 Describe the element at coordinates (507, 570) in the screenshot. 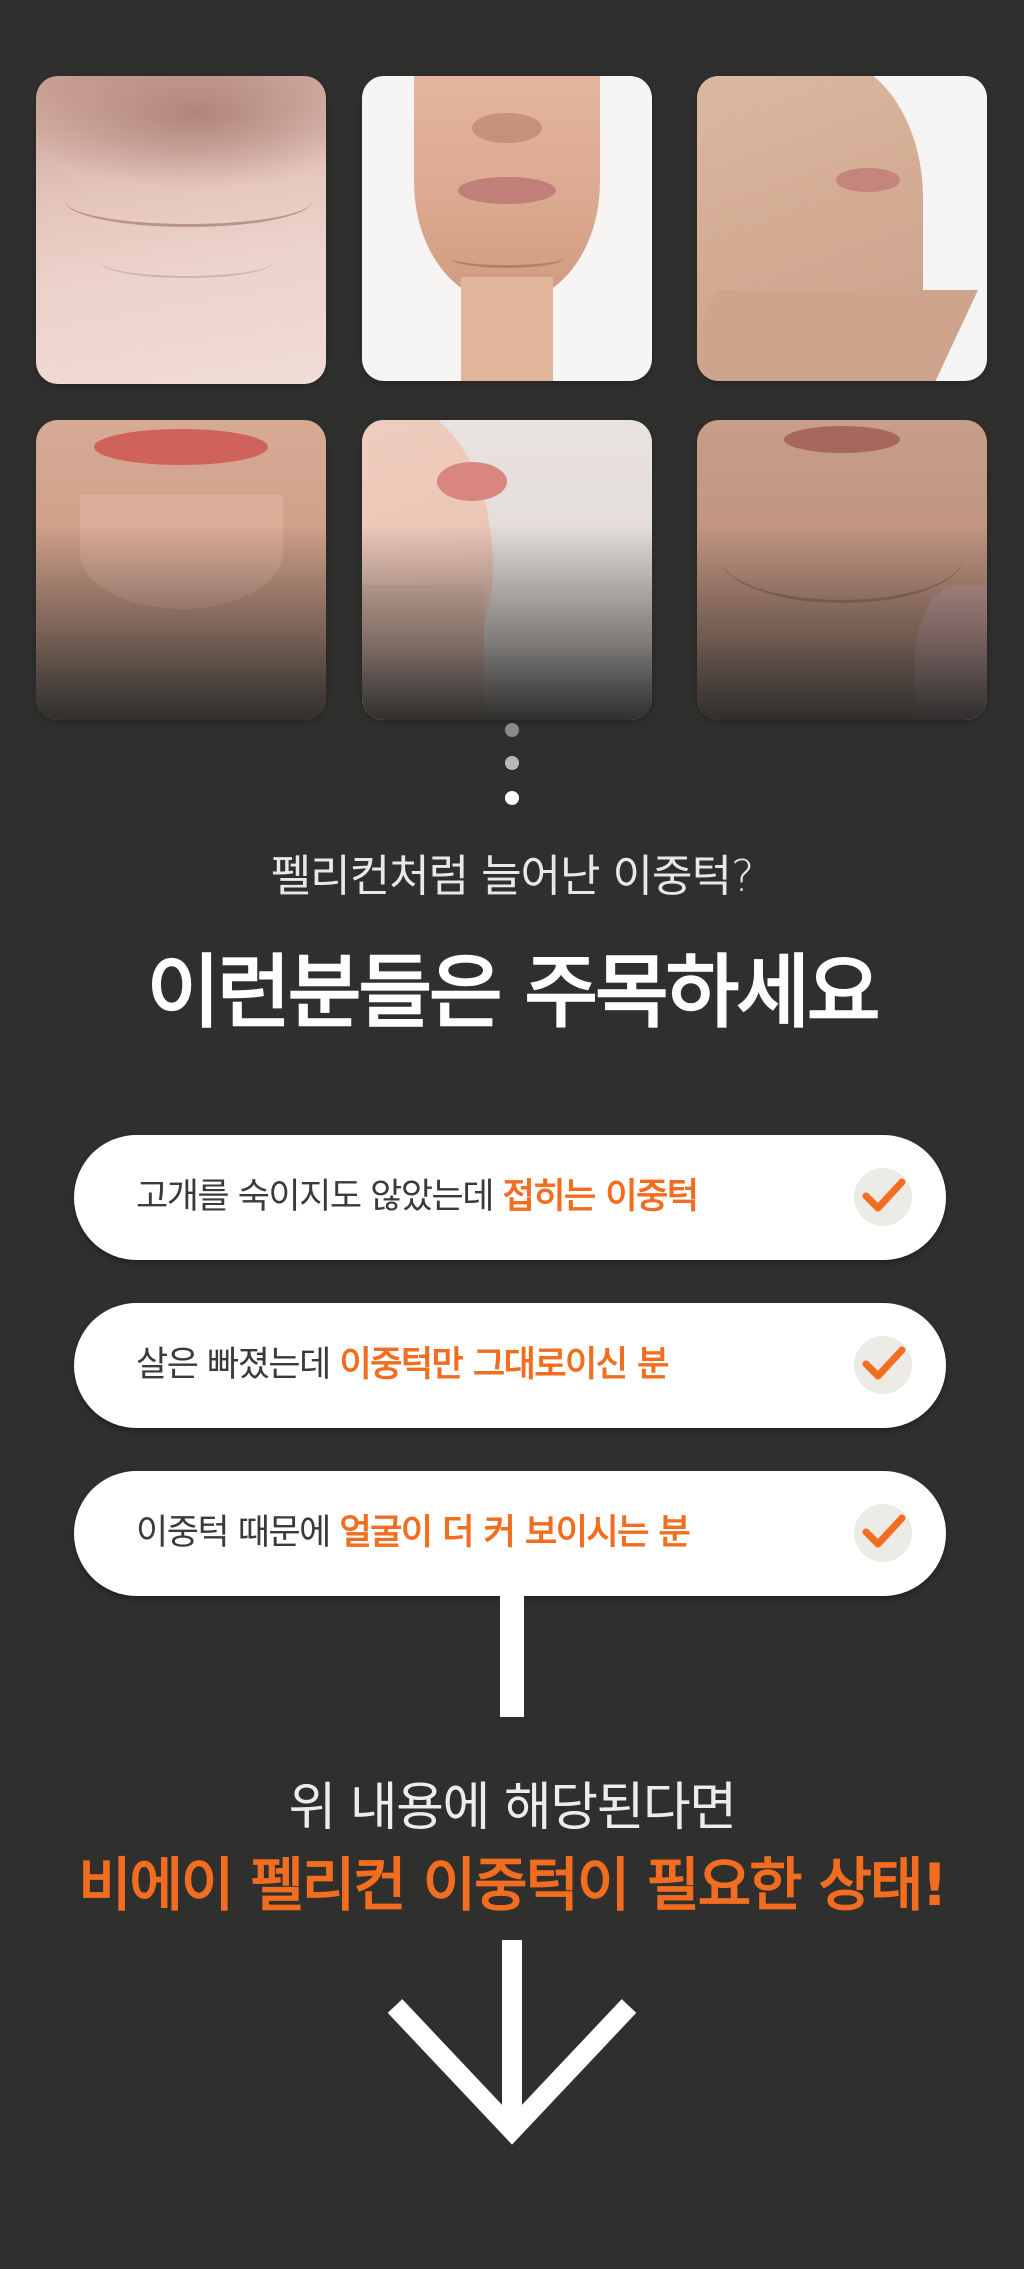

I see `lips-profile-photo` at that location.